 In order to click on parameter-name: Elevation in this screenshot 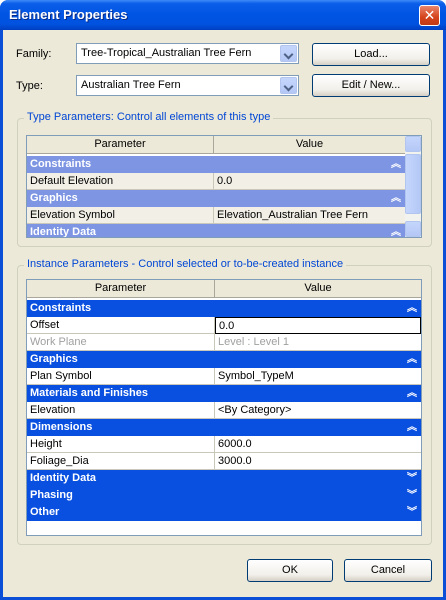, I will do `click(121, 410)`.